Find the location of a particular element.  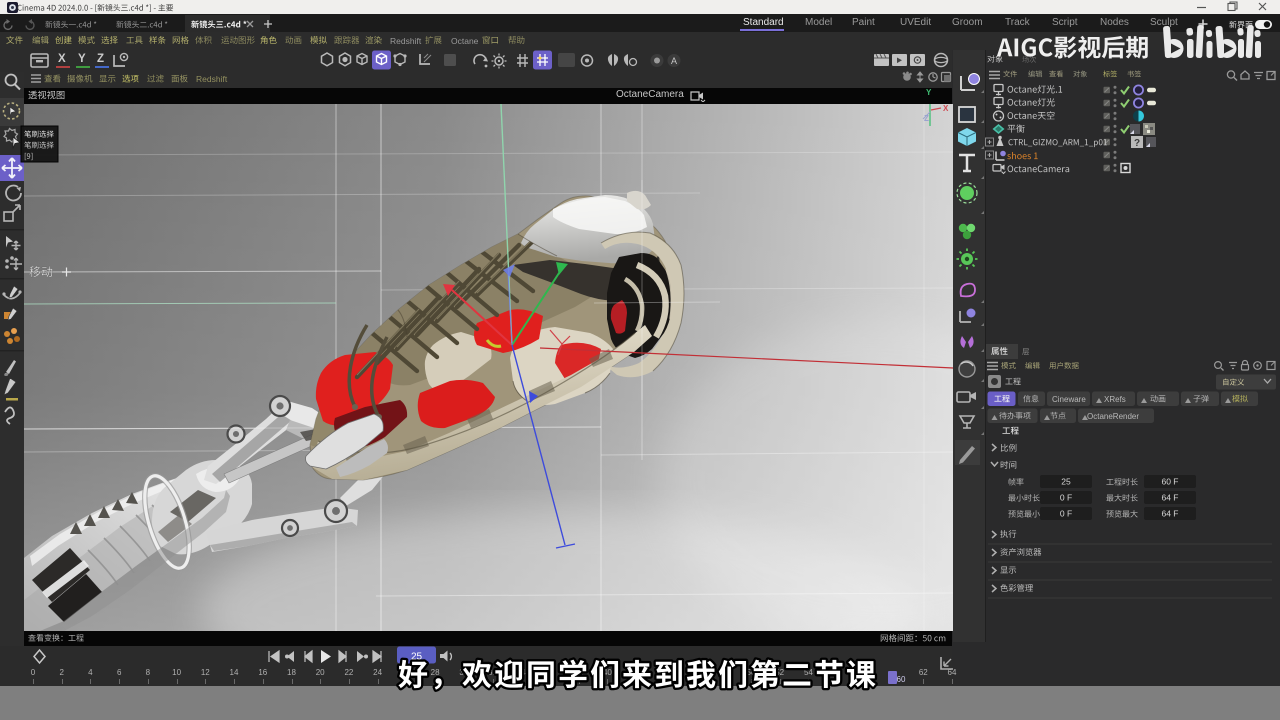

svg-text: 60 F is located at coordinates (1169, 482).